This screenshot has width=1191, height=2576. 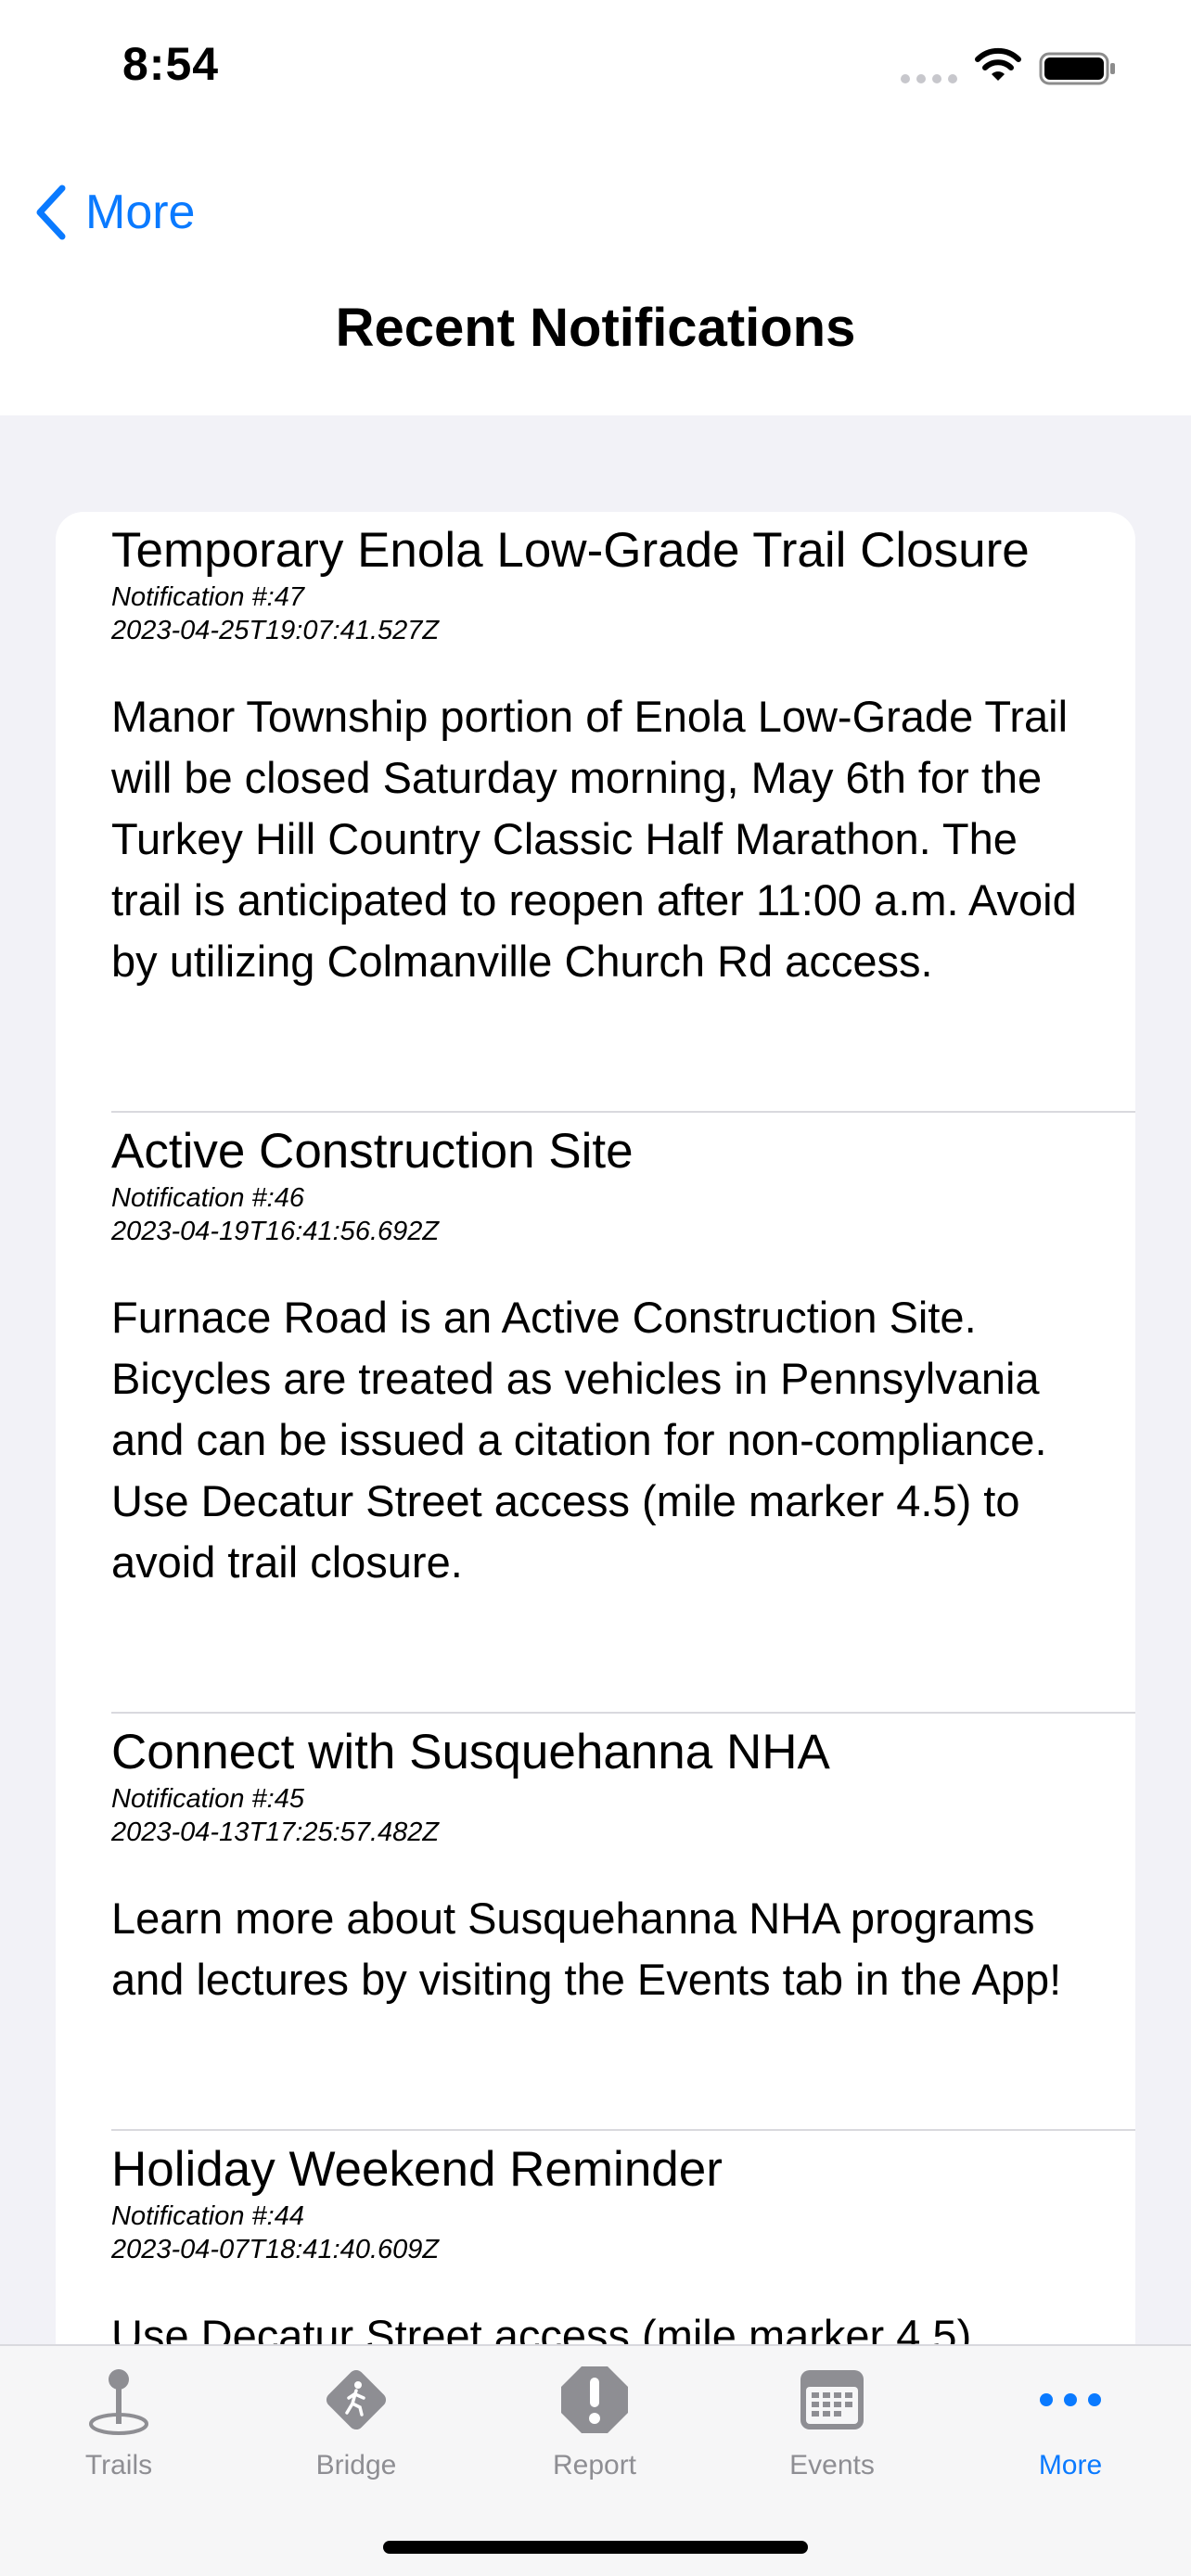 I want to click on notification-date: 2023-04-25T19:07:41.527Z, so click(x=275, y=630).